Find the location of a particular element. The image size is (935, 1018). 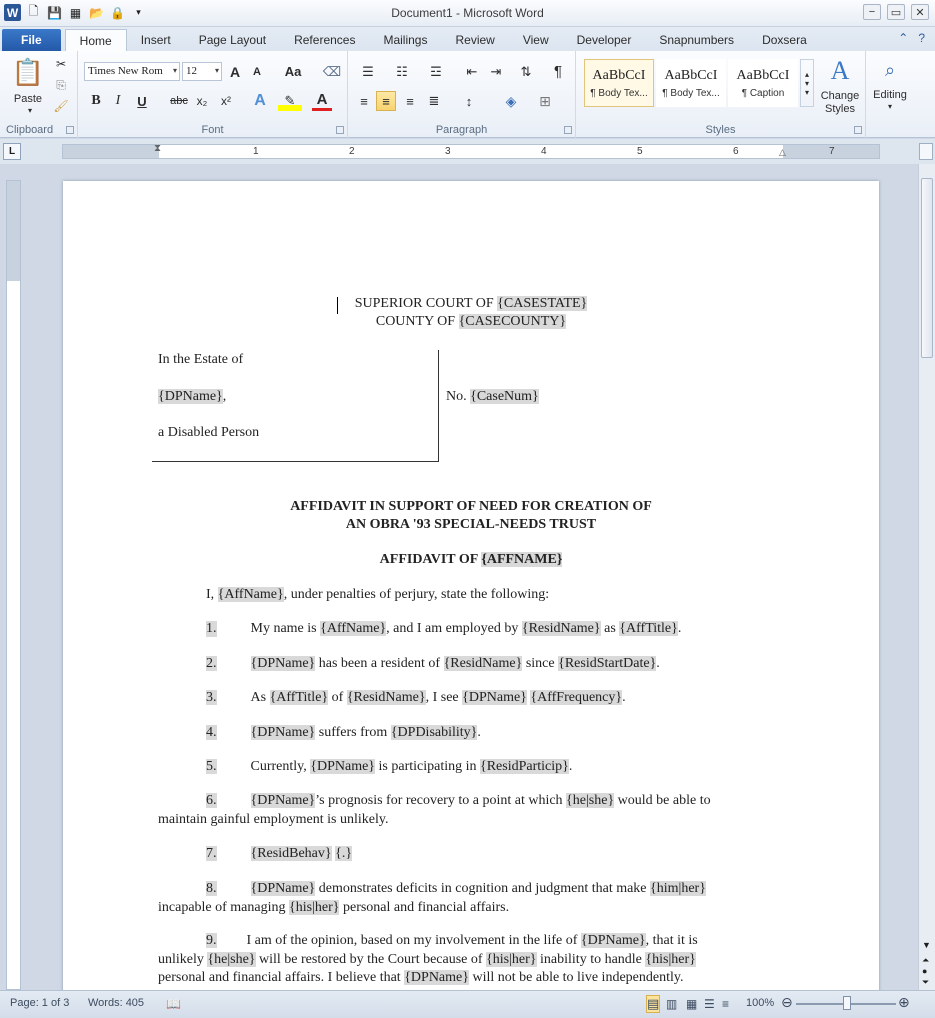

text-effects-icon: A is located at coordinates (260, 101).